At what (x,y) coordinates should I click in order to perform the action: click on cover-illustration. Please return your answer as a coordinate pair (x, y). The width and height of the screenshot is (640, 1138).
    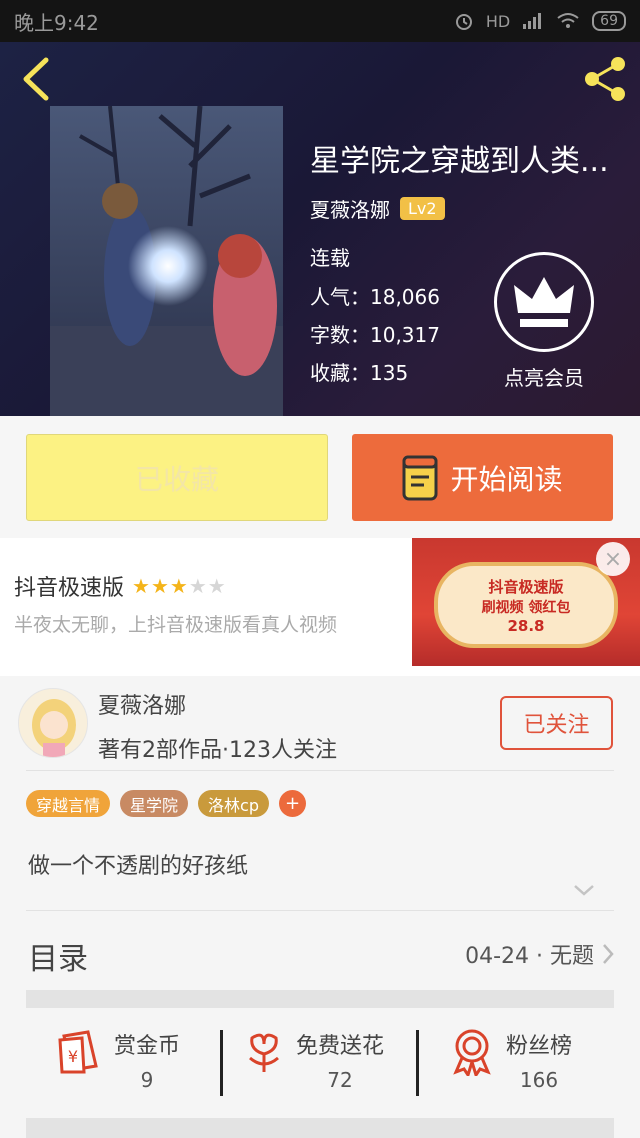
    Looking at the image, I should click on (166, 261).